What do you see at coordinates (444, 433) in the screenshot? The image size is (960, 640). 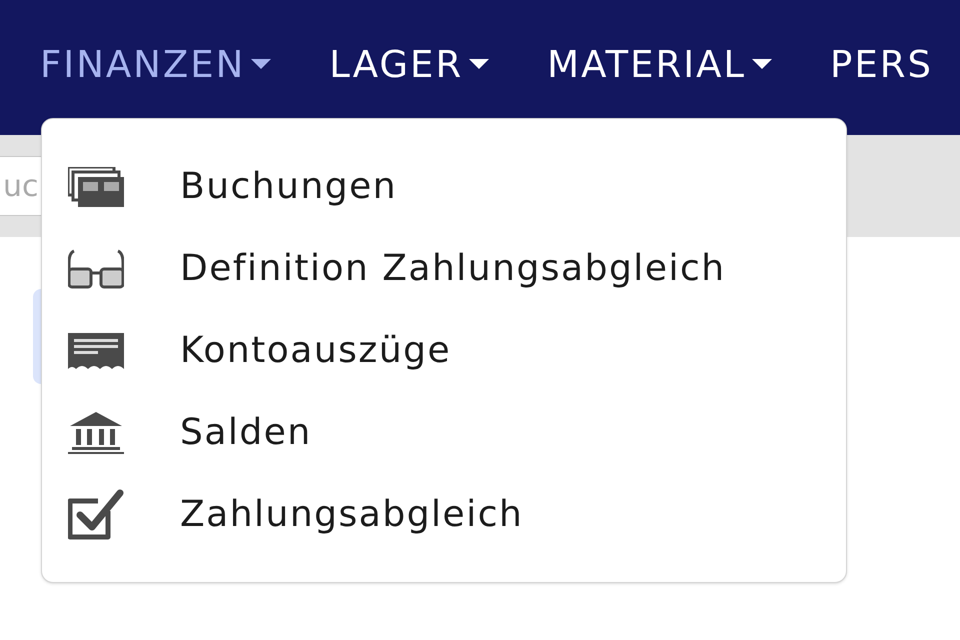 I see `menu-item: Salden` at bounding box center [444, 433].